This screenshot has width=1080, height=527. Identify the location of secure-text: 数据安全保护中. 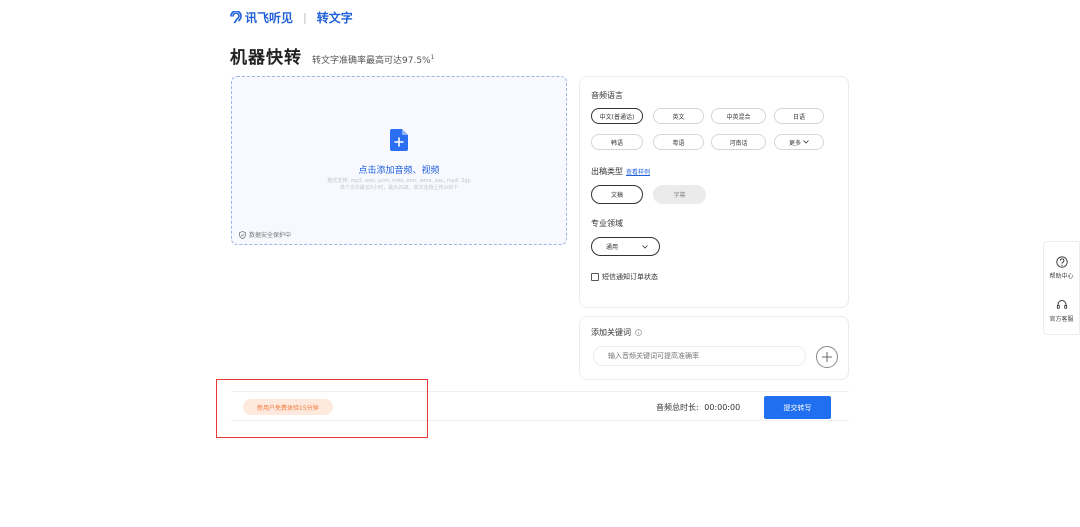
(270, 235).